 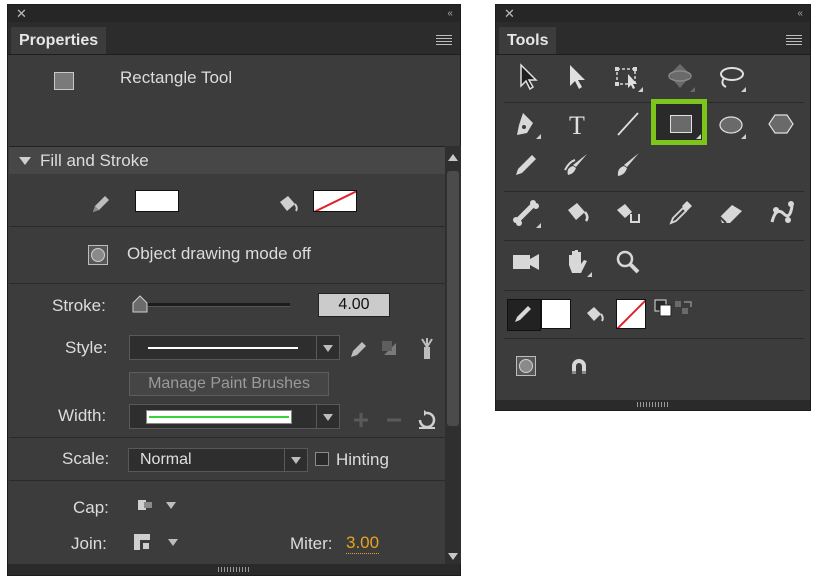 What do you see at coordinates (91, 507) in the screenshot?
I see `cap-label: Cap:` at bounding box center [91, 507].